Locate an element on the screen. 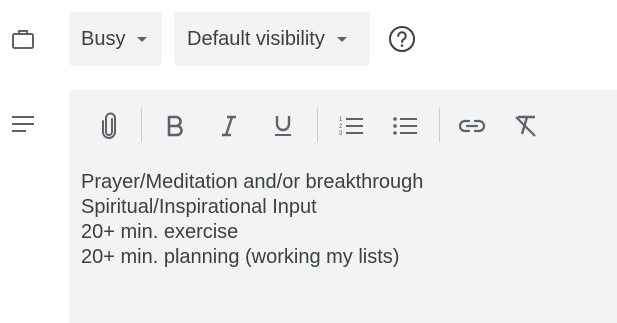 Image resolution: width=617 pixels, height=323 pixels. visibility-select: Default visibility is located at coordinates (272, 39).